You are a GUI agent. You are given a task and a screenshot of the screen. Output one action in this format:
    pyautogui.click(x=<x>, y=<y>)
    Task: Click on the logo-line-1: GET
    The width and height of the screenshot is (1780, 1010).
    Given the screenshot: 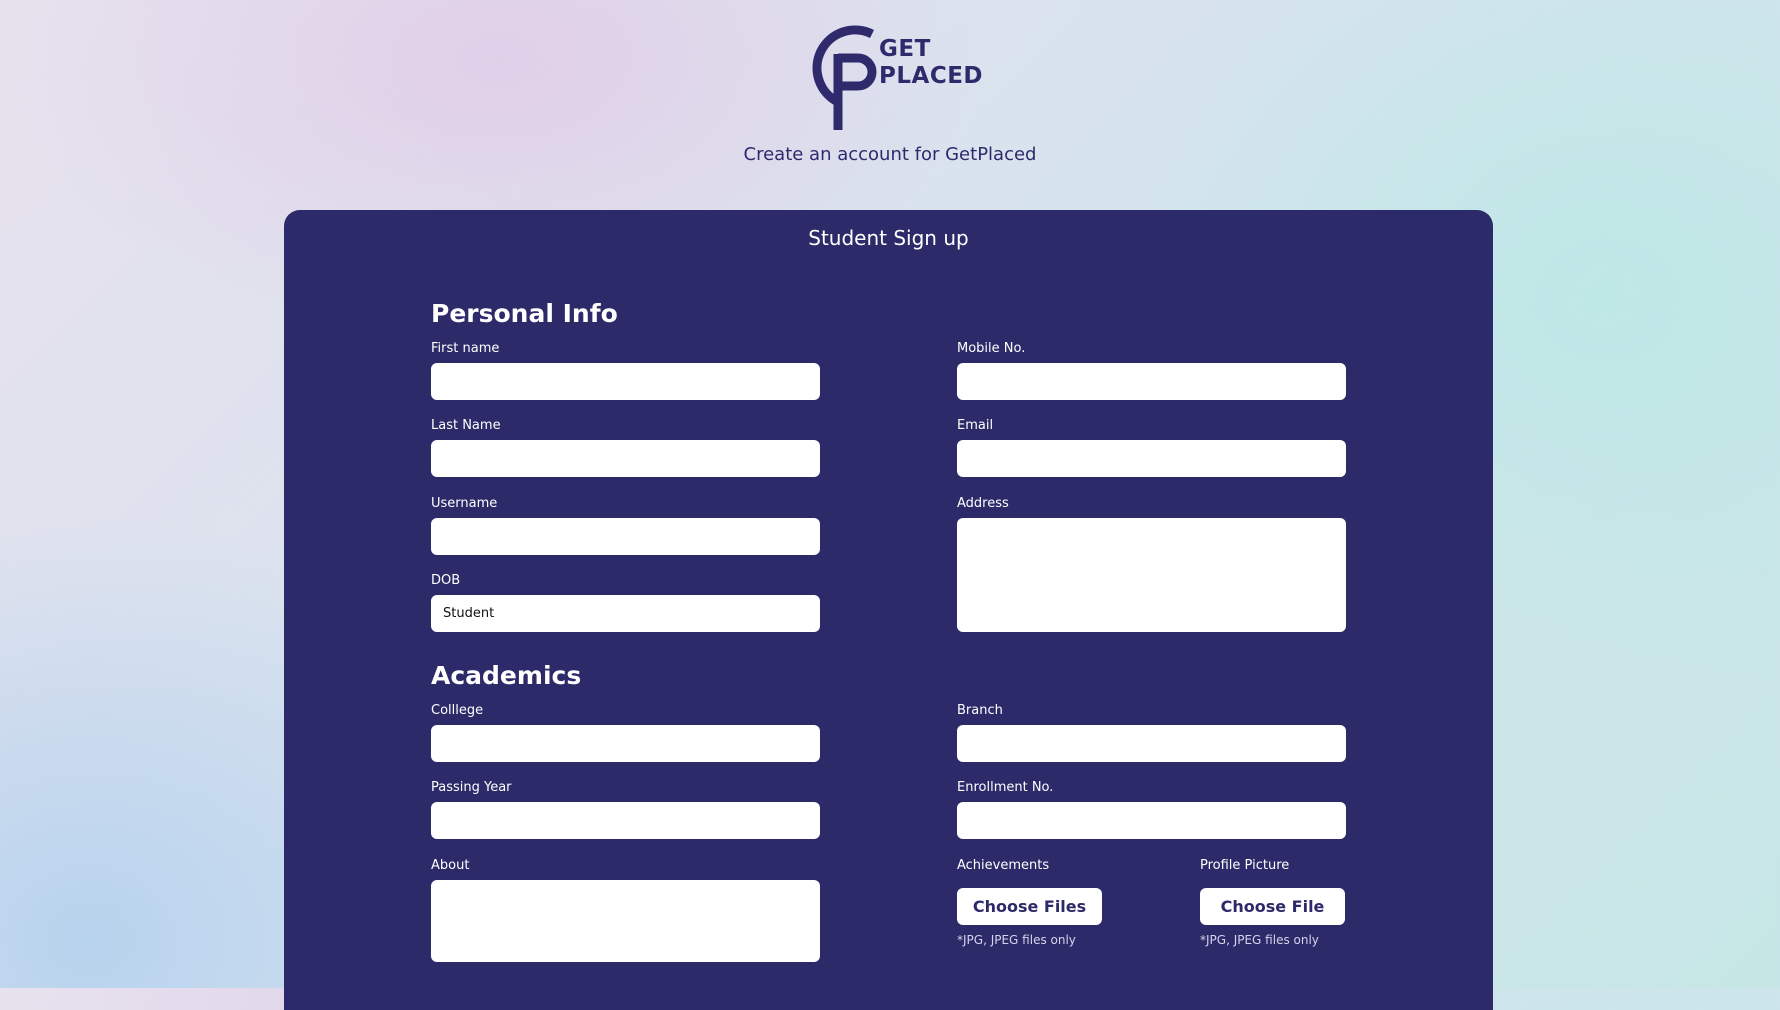 What is the action you would take?
    pyautogui.click(x=905, y=49)
    